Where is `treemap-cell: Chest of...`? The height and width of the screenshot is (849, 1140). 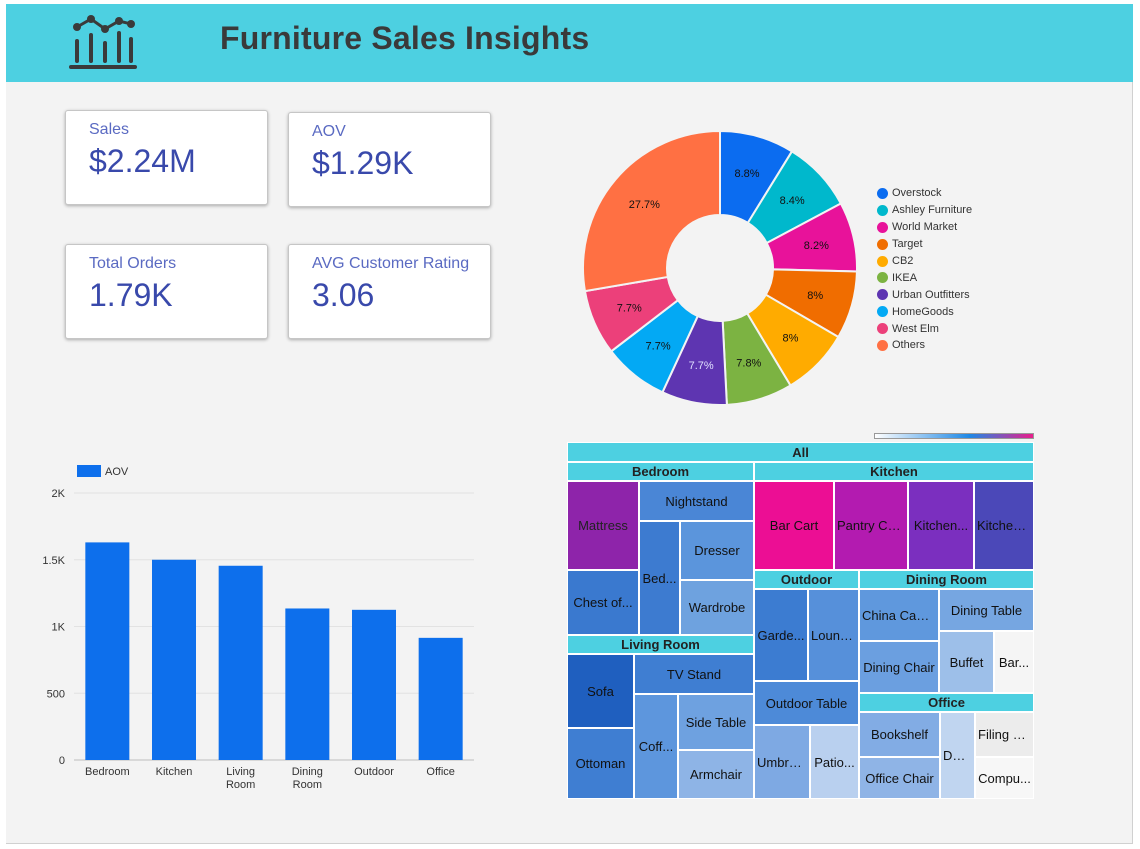 treemap-cell: Chest of... is located at coordinates (603, 602).